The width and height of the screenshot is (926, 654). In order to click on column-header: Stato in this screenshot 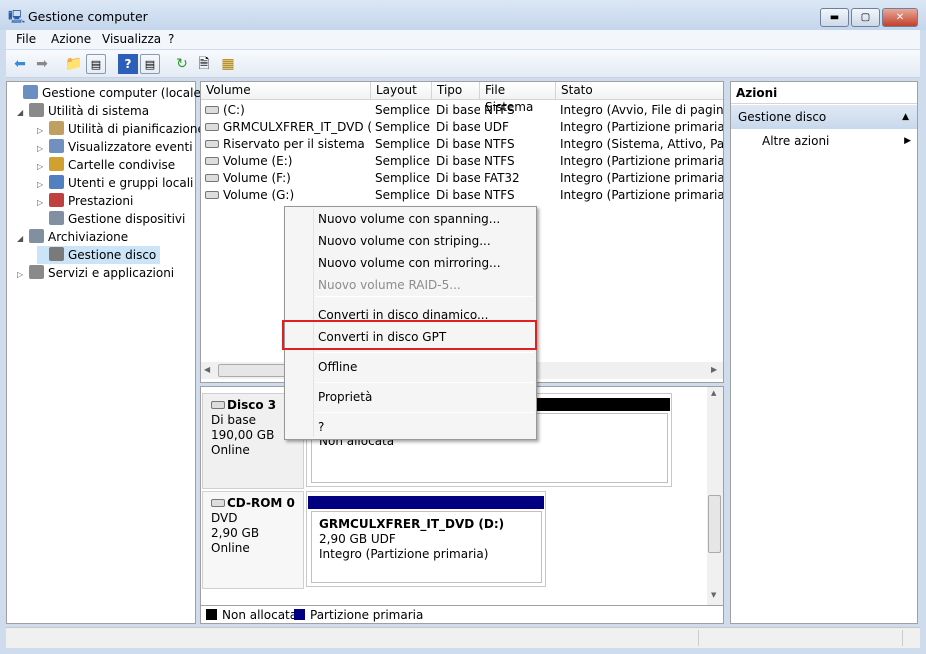, I will do `click(639, 91)`.